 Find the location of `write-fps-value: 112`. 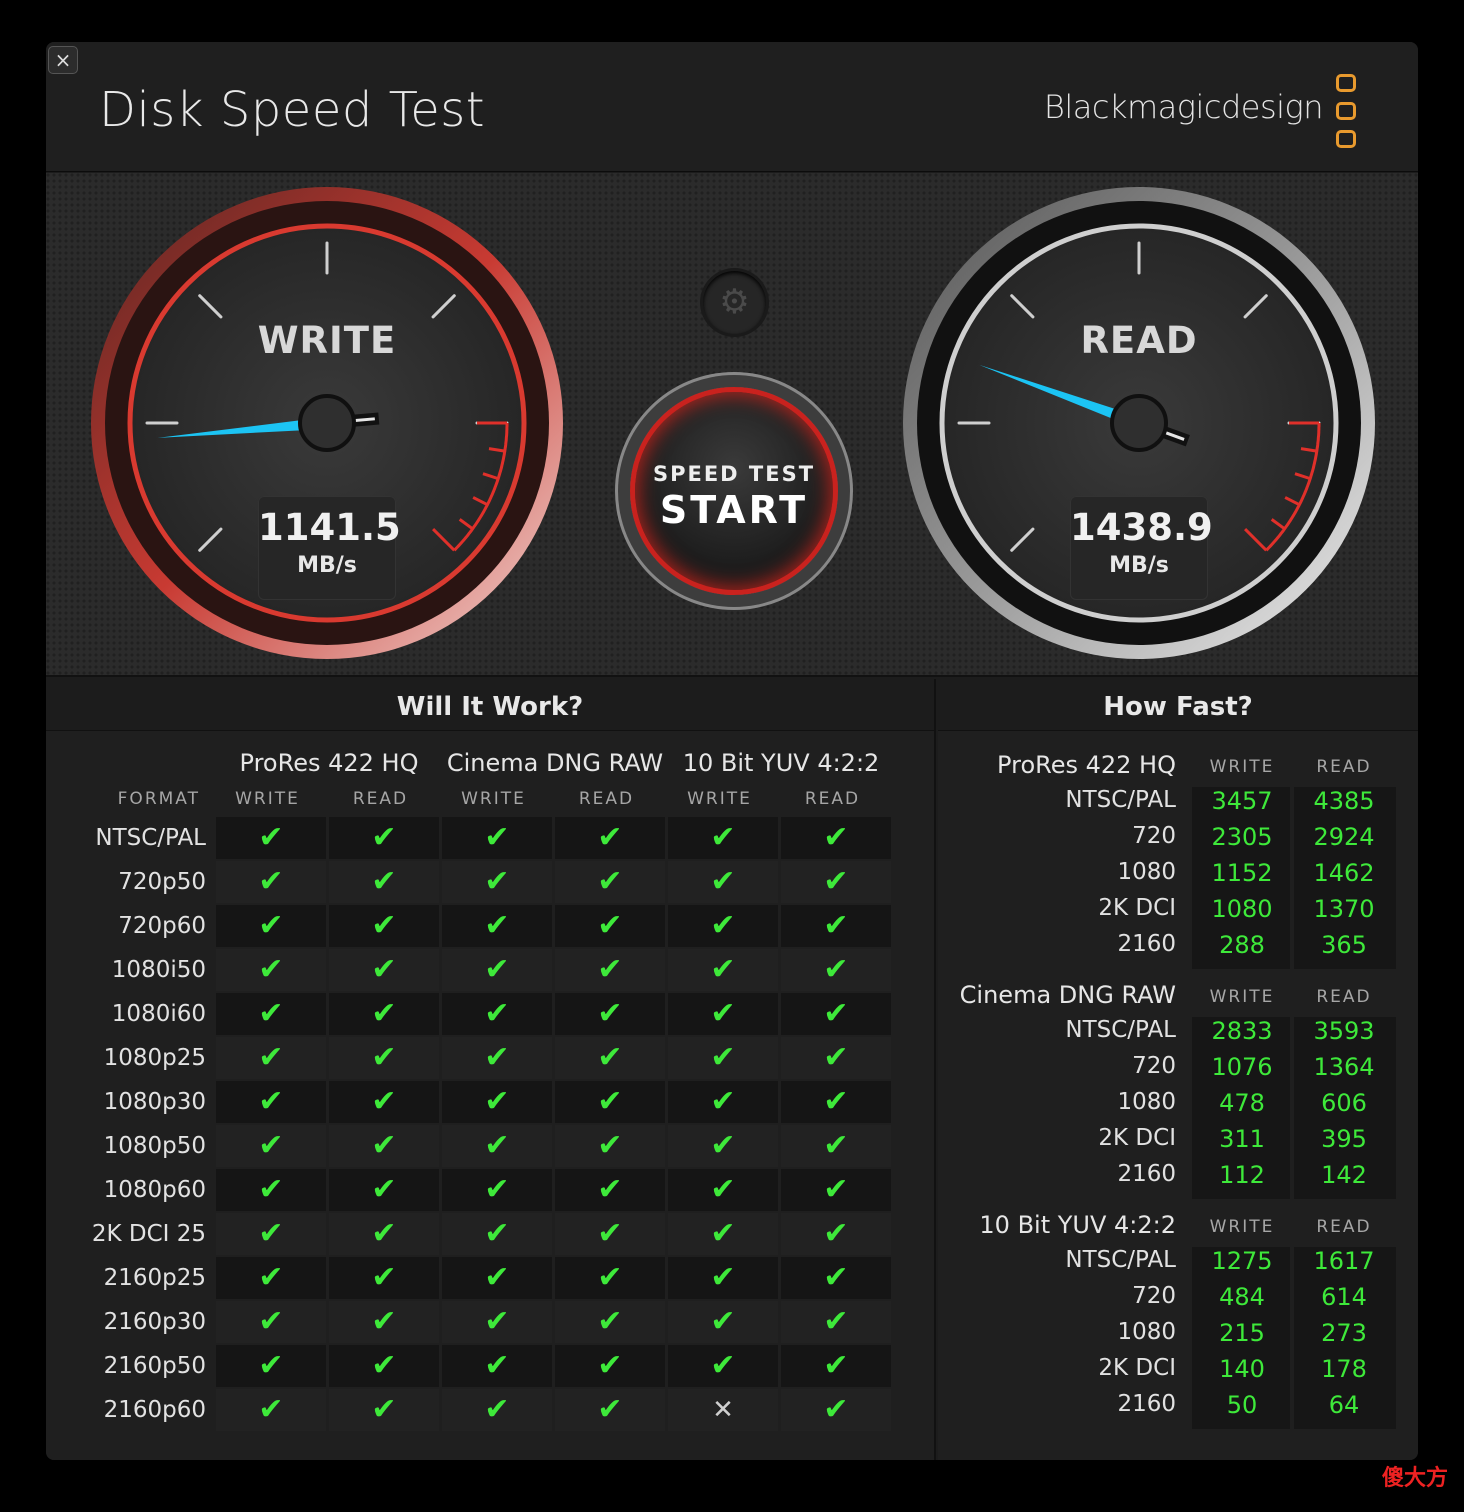

write-fps-value: 112 is located at coordinates (1242, 1175).